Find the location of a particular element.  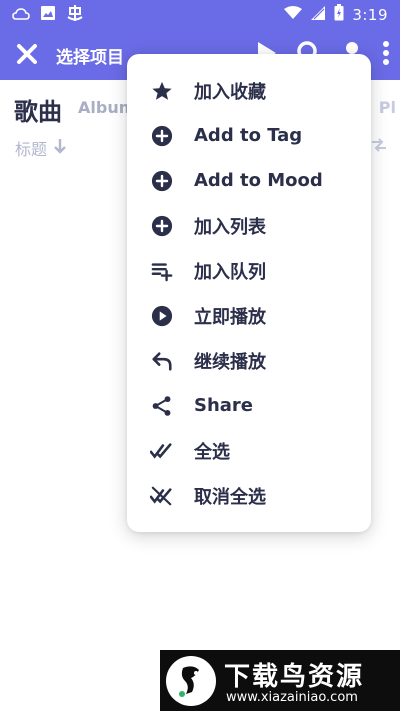

close-icon is located at coordinates (27, 54).